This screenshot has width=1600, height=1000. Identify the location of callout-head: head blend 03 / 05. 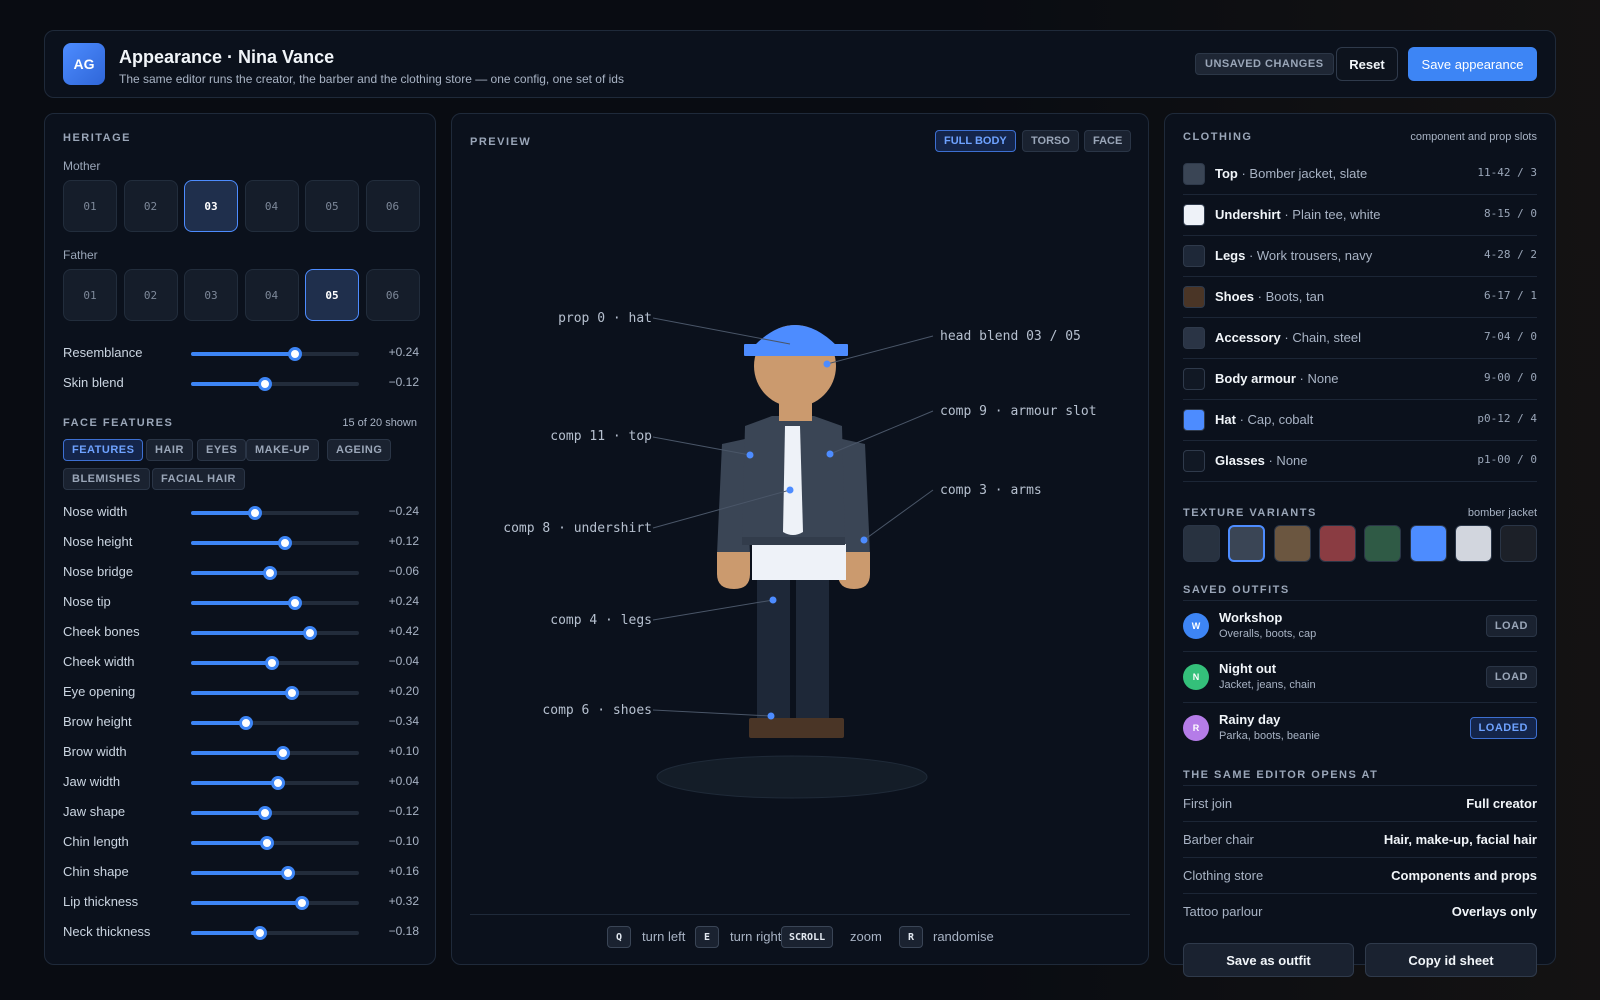
(1010, 336).